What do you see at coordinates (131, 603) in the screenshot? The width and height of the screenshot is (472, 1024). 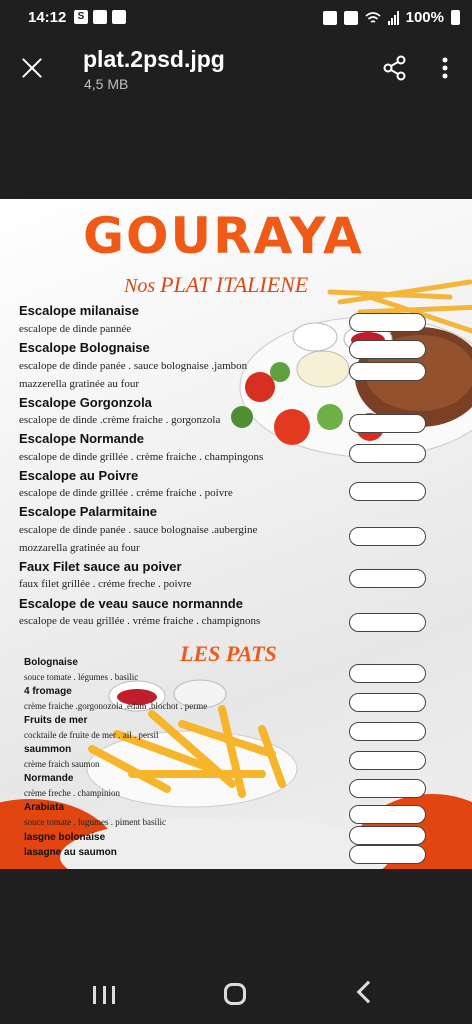 I see `menu-item-title: Escalope de veau sauce normannde` at bounding box center [131, 603].